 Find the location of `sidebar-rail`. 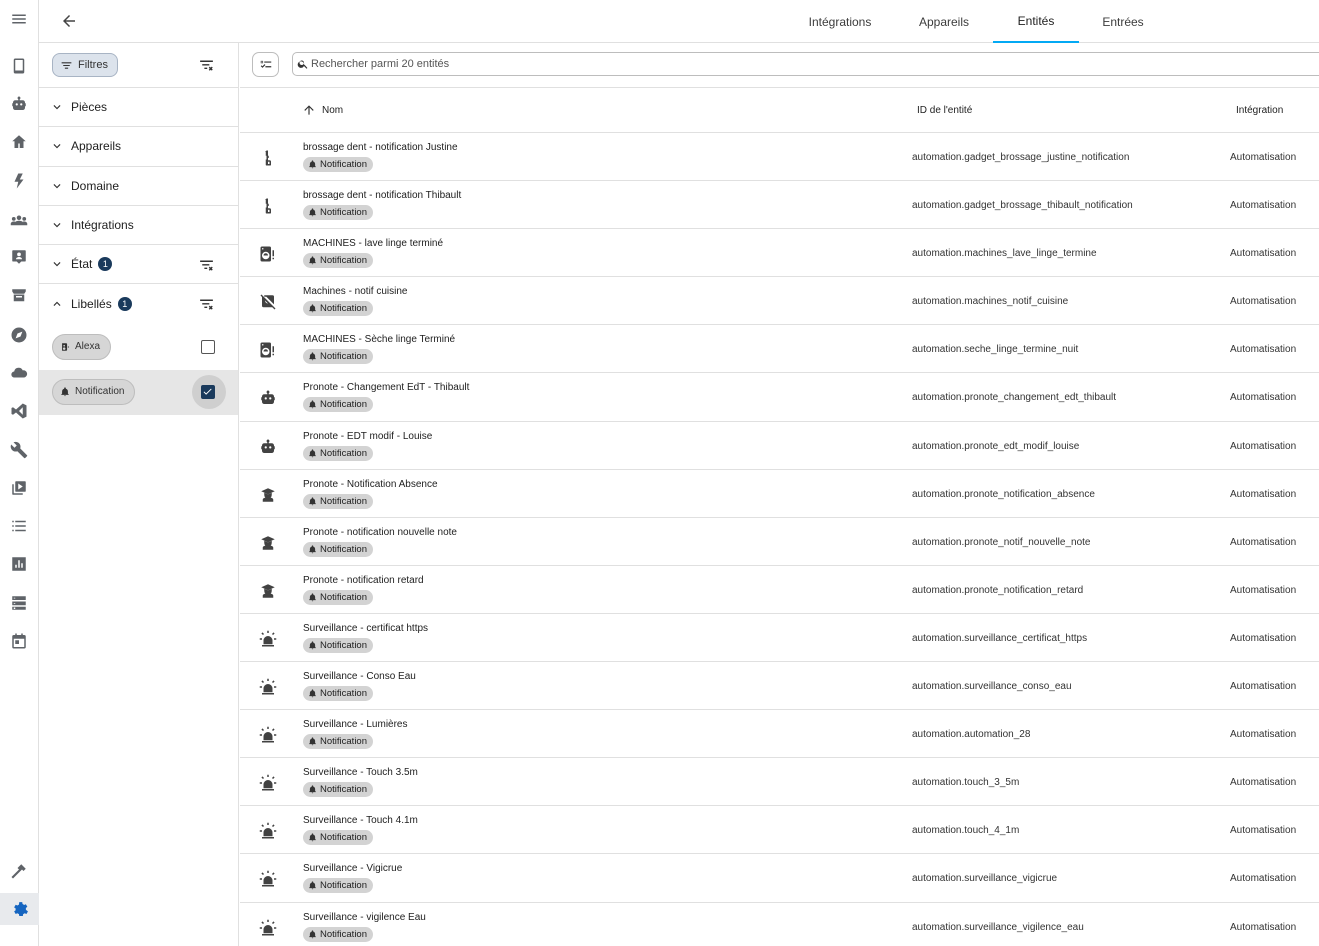

sidebar-rail is located at coordinates (19, 473).